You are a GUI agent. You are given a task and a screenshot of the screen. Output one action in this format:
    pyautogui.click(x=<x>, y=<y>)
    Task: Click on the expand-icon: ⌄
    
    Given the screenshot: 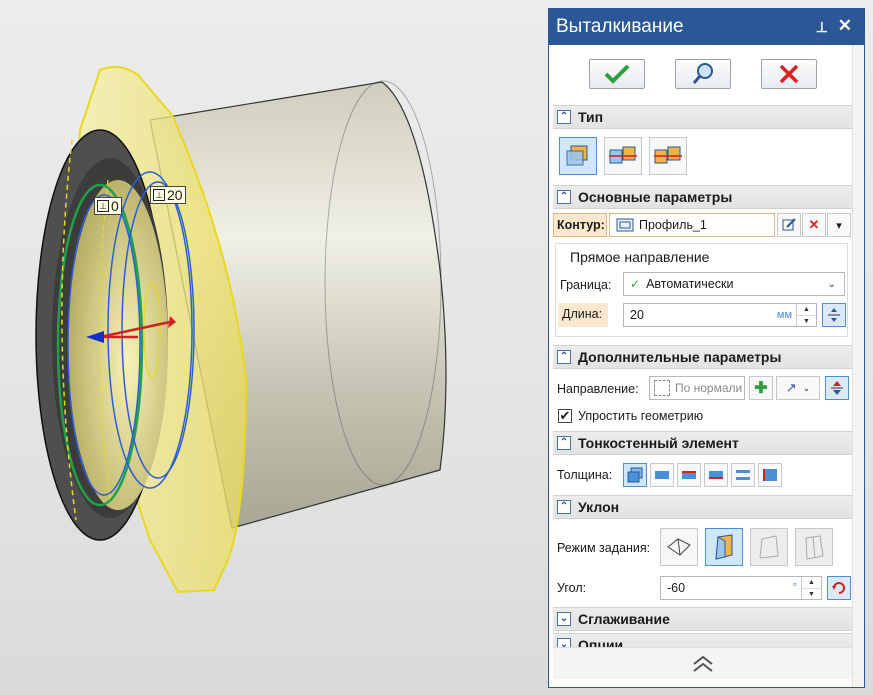 What is the action you would take?
    pyautogui.click(x=564, y=619)
    